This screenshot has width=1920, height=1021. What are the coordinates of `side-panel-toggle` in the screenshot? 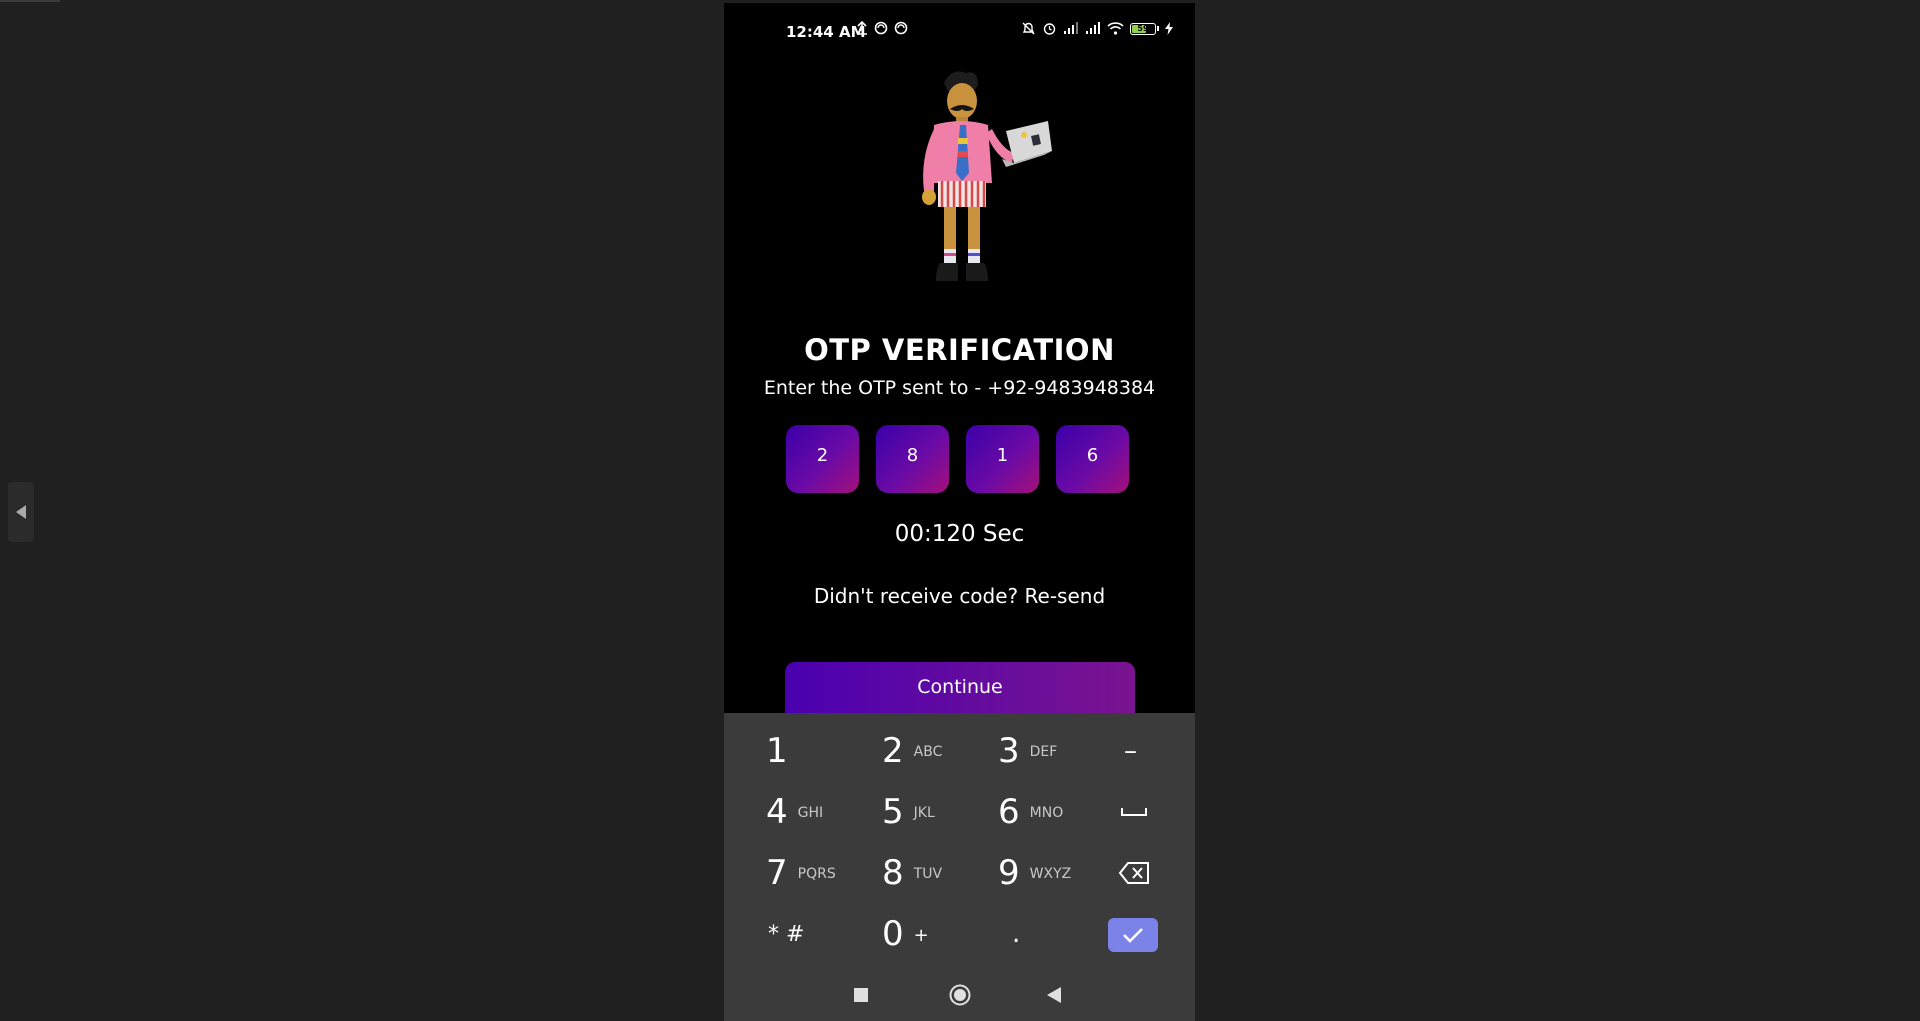 It's located at (21, 512).